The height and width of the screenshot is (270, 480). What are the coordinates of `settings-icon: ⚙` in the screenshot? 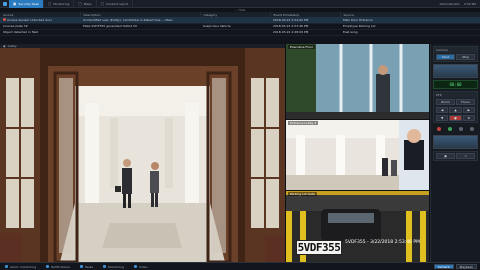 It's located at (468, 118).